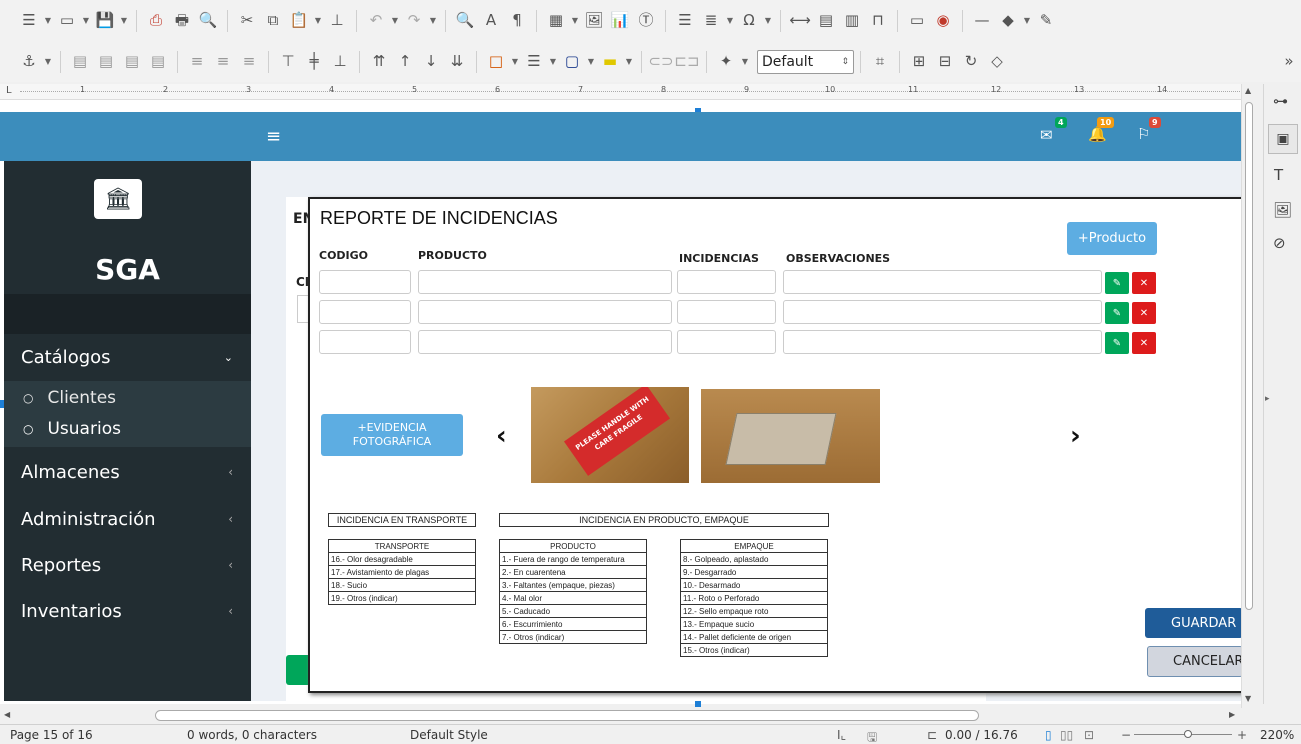 Image resolution: width=1301 pixels, height=744 pixels. I want to click on vertical-scrollbar: ▲ ▼, so click(1249, 396).